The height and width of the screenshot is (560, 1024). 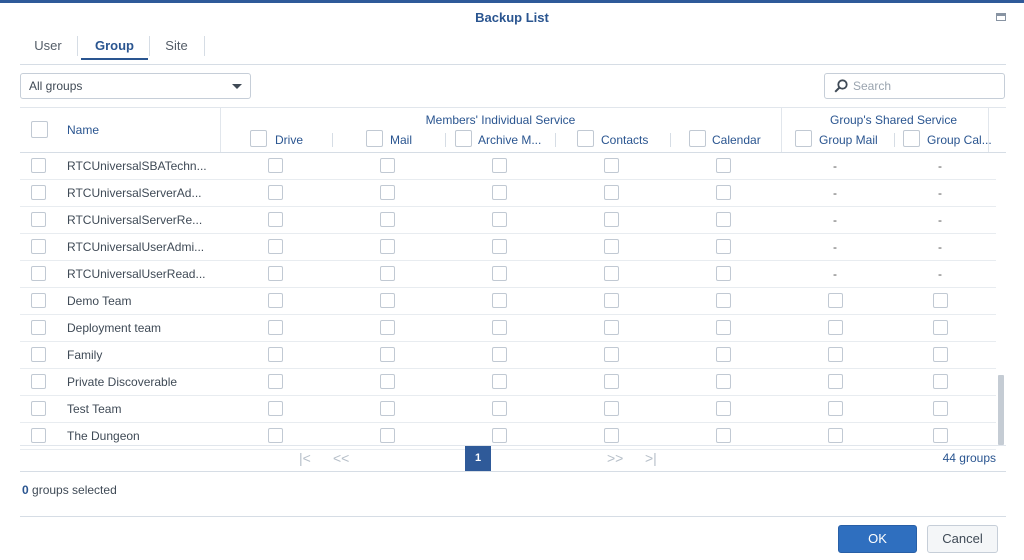 I want to click on table-row: RTCUniversalServerRe... - -, so click(x=508, y=220).